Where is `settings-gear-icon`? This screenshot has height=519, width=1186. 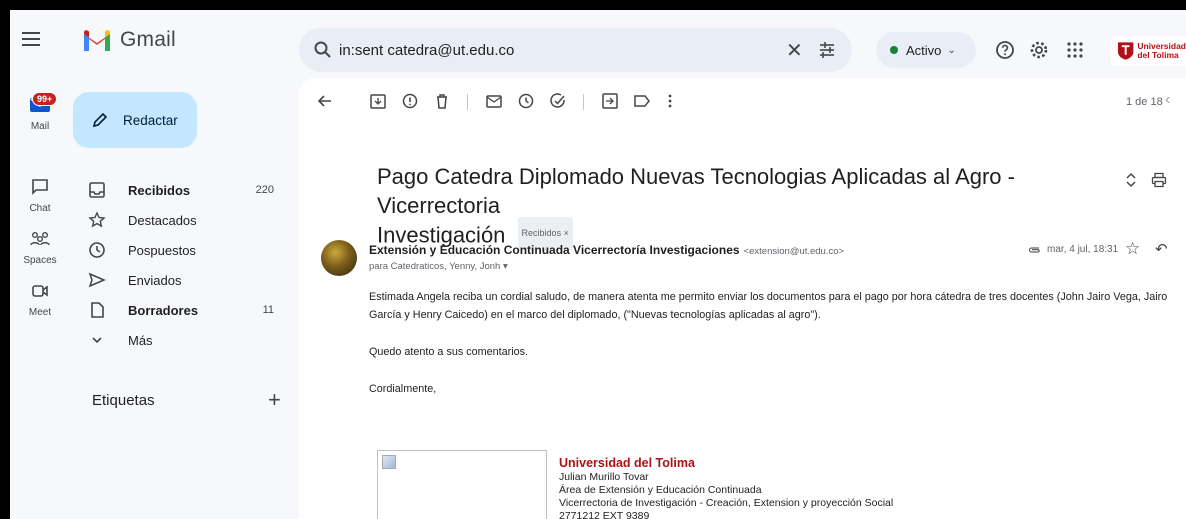
settings-gear-icon is located at coordinates (1039, 50).